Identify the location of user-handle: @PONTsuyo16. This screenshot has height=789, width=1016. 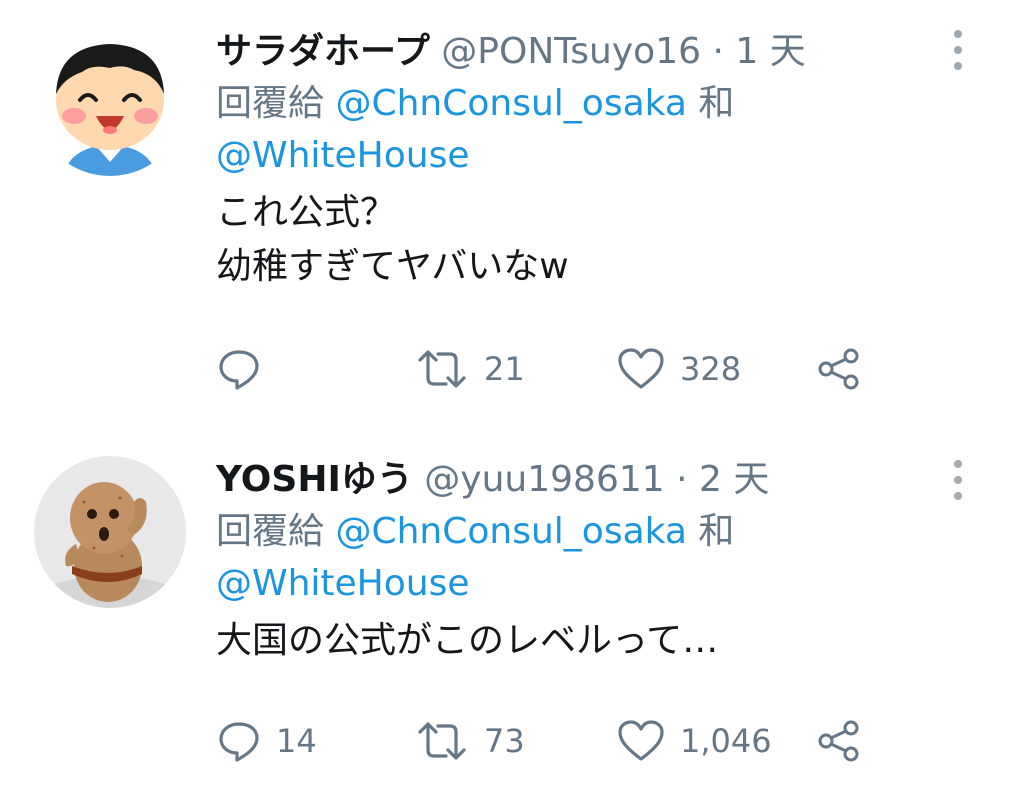
(571, 51).